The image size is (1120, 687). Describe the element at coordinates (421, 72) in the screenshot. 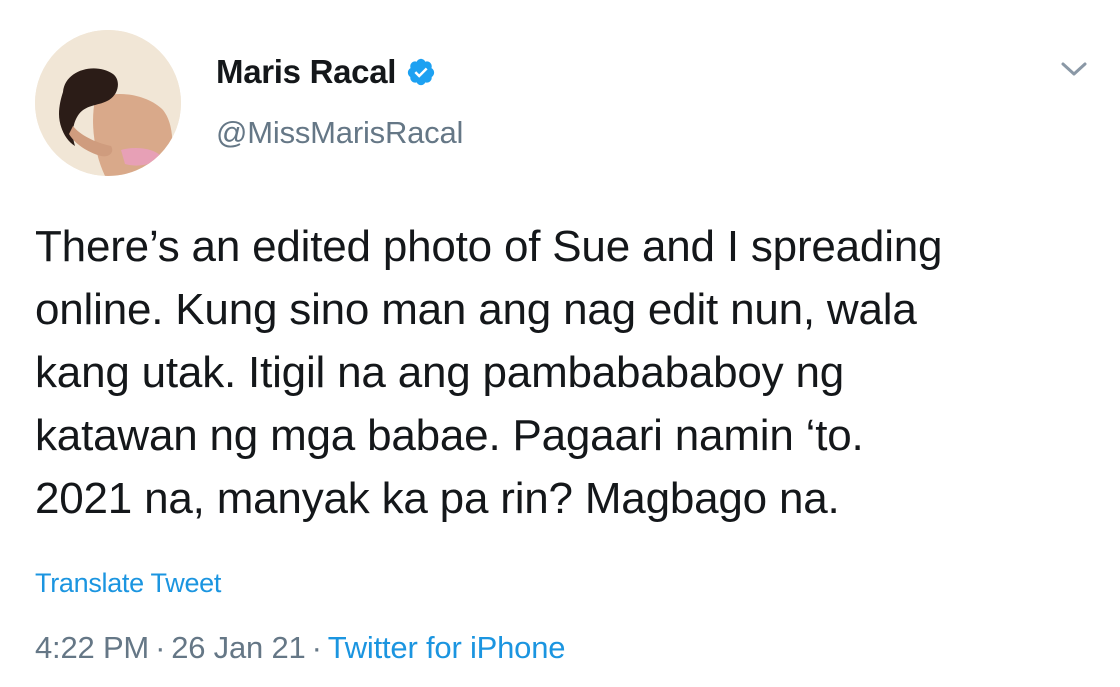

I see `verified-badge-icon` at that location.